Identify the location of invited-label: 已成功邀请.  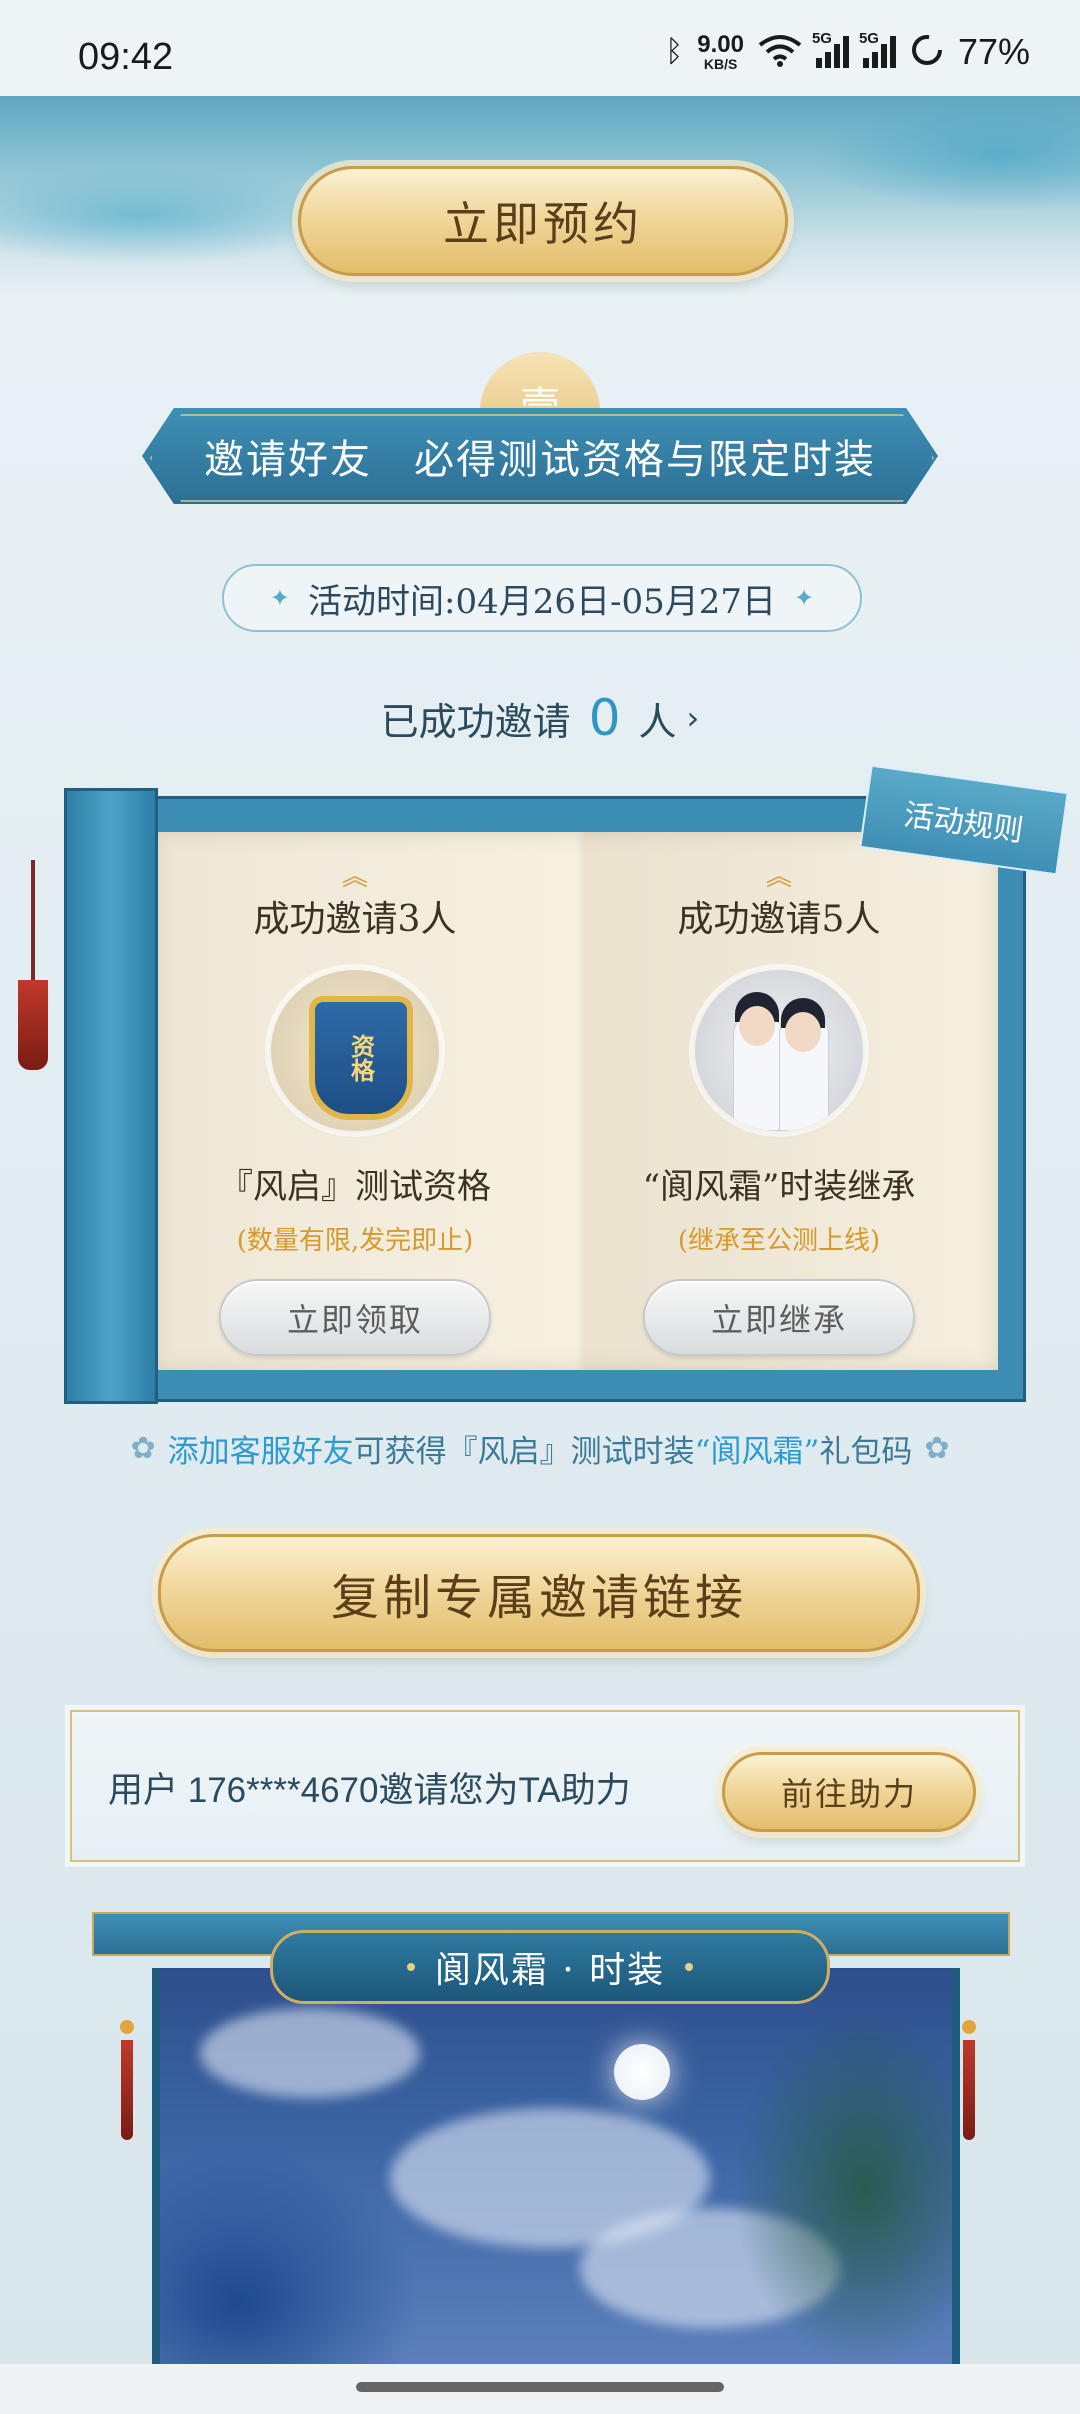
(475, 721).